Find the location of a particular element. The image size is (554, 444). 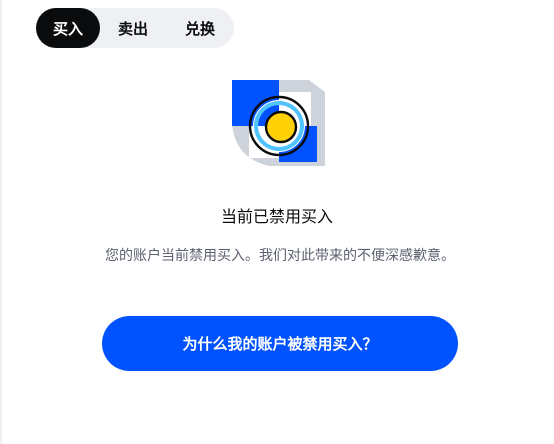

tab-buy: 买入 is located at coordinates (68, 28).